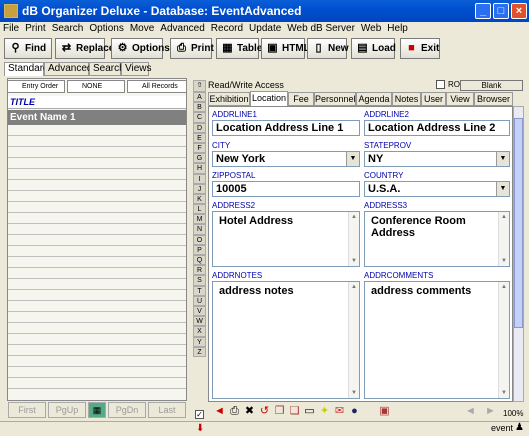  I want to click on addrcomments-textarea: address comments ▲ ▼, so click(437, 340).